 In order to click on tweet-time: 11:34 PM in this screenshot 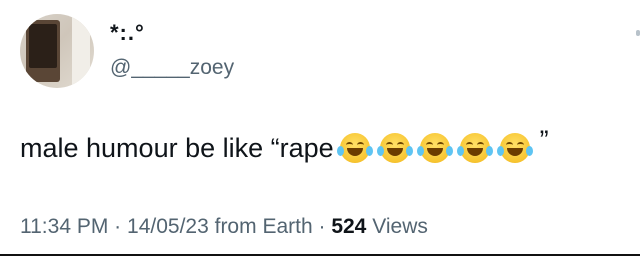, I will do `click(64, 226)`.